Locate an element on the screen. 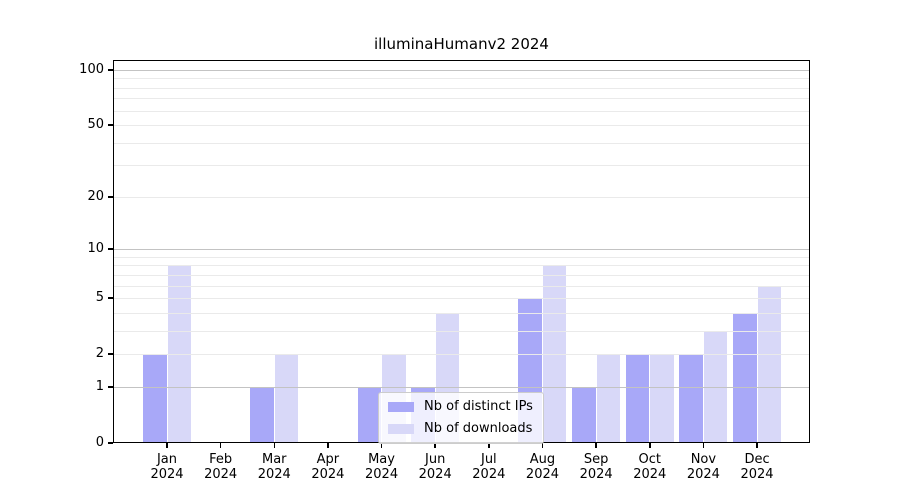 The image size is (900, 500). y-tick-label-0: 0 is located at coordinates (99, 442).